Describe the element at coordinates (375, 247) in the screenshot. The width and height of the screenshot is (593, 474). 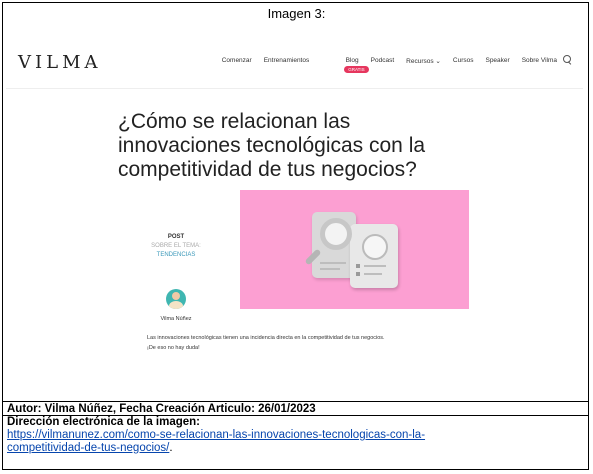
I see `gauge-icon` at that location.